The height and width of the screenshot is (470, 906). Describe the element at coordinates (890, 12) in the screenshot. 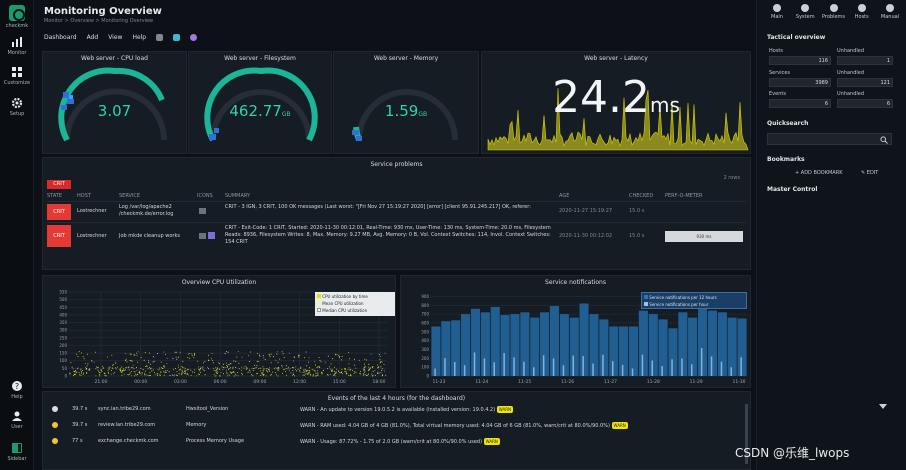

I see `sidebar-btn-manual: Manual` at that location.